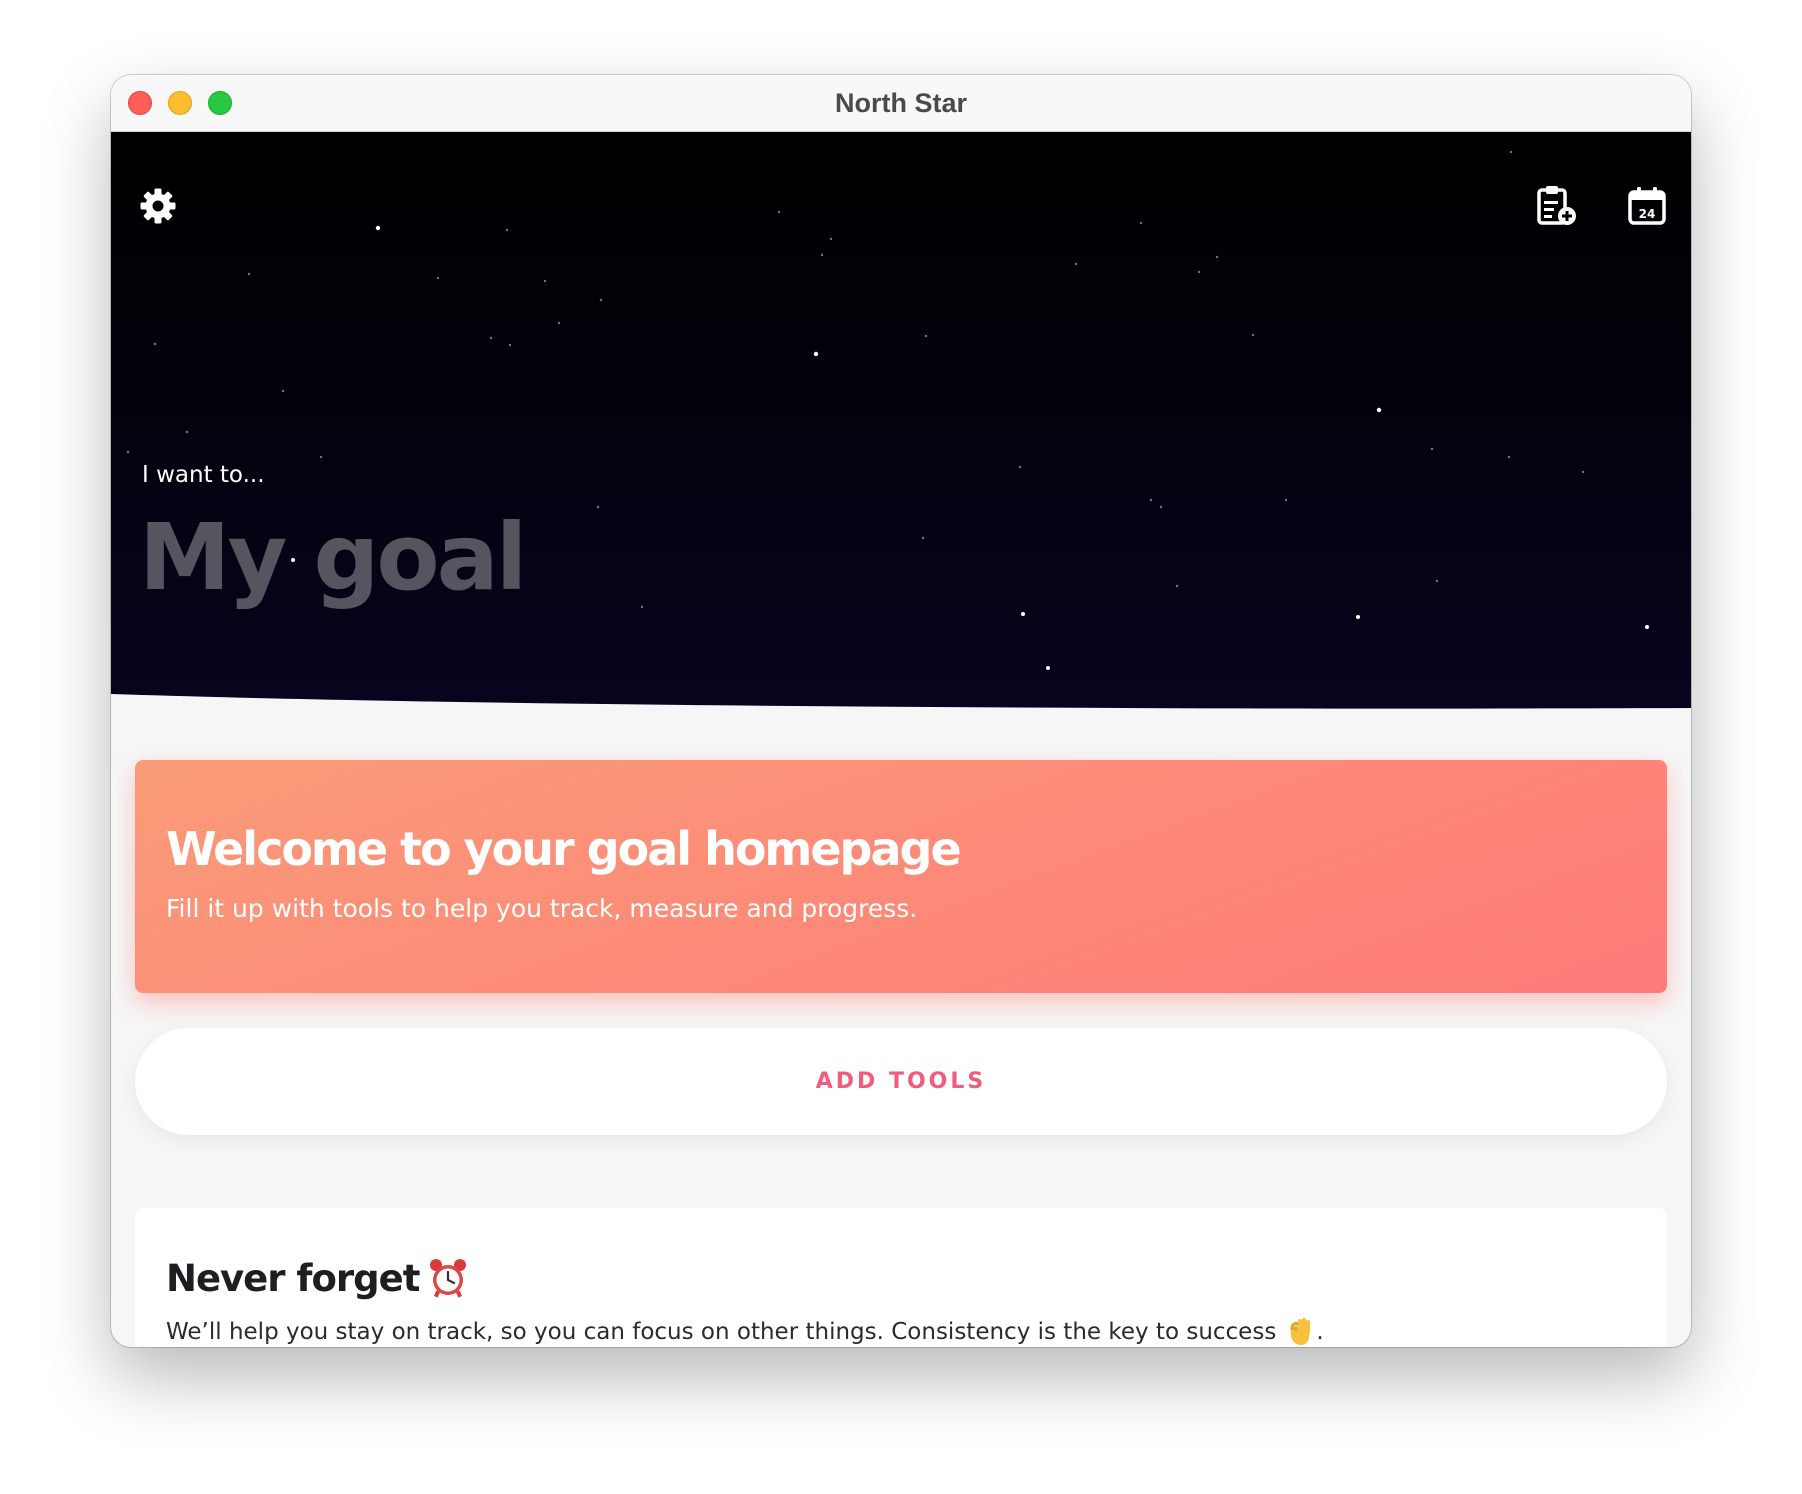 The width and height of the screenshot is (1802, 1494). I want to click on window-title: North Star, so click(900, 103).